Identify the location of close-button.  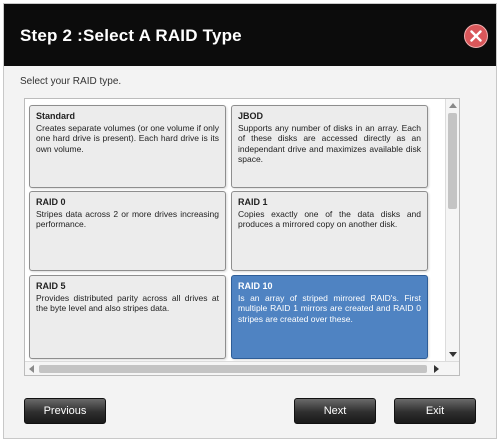
(476, 36).